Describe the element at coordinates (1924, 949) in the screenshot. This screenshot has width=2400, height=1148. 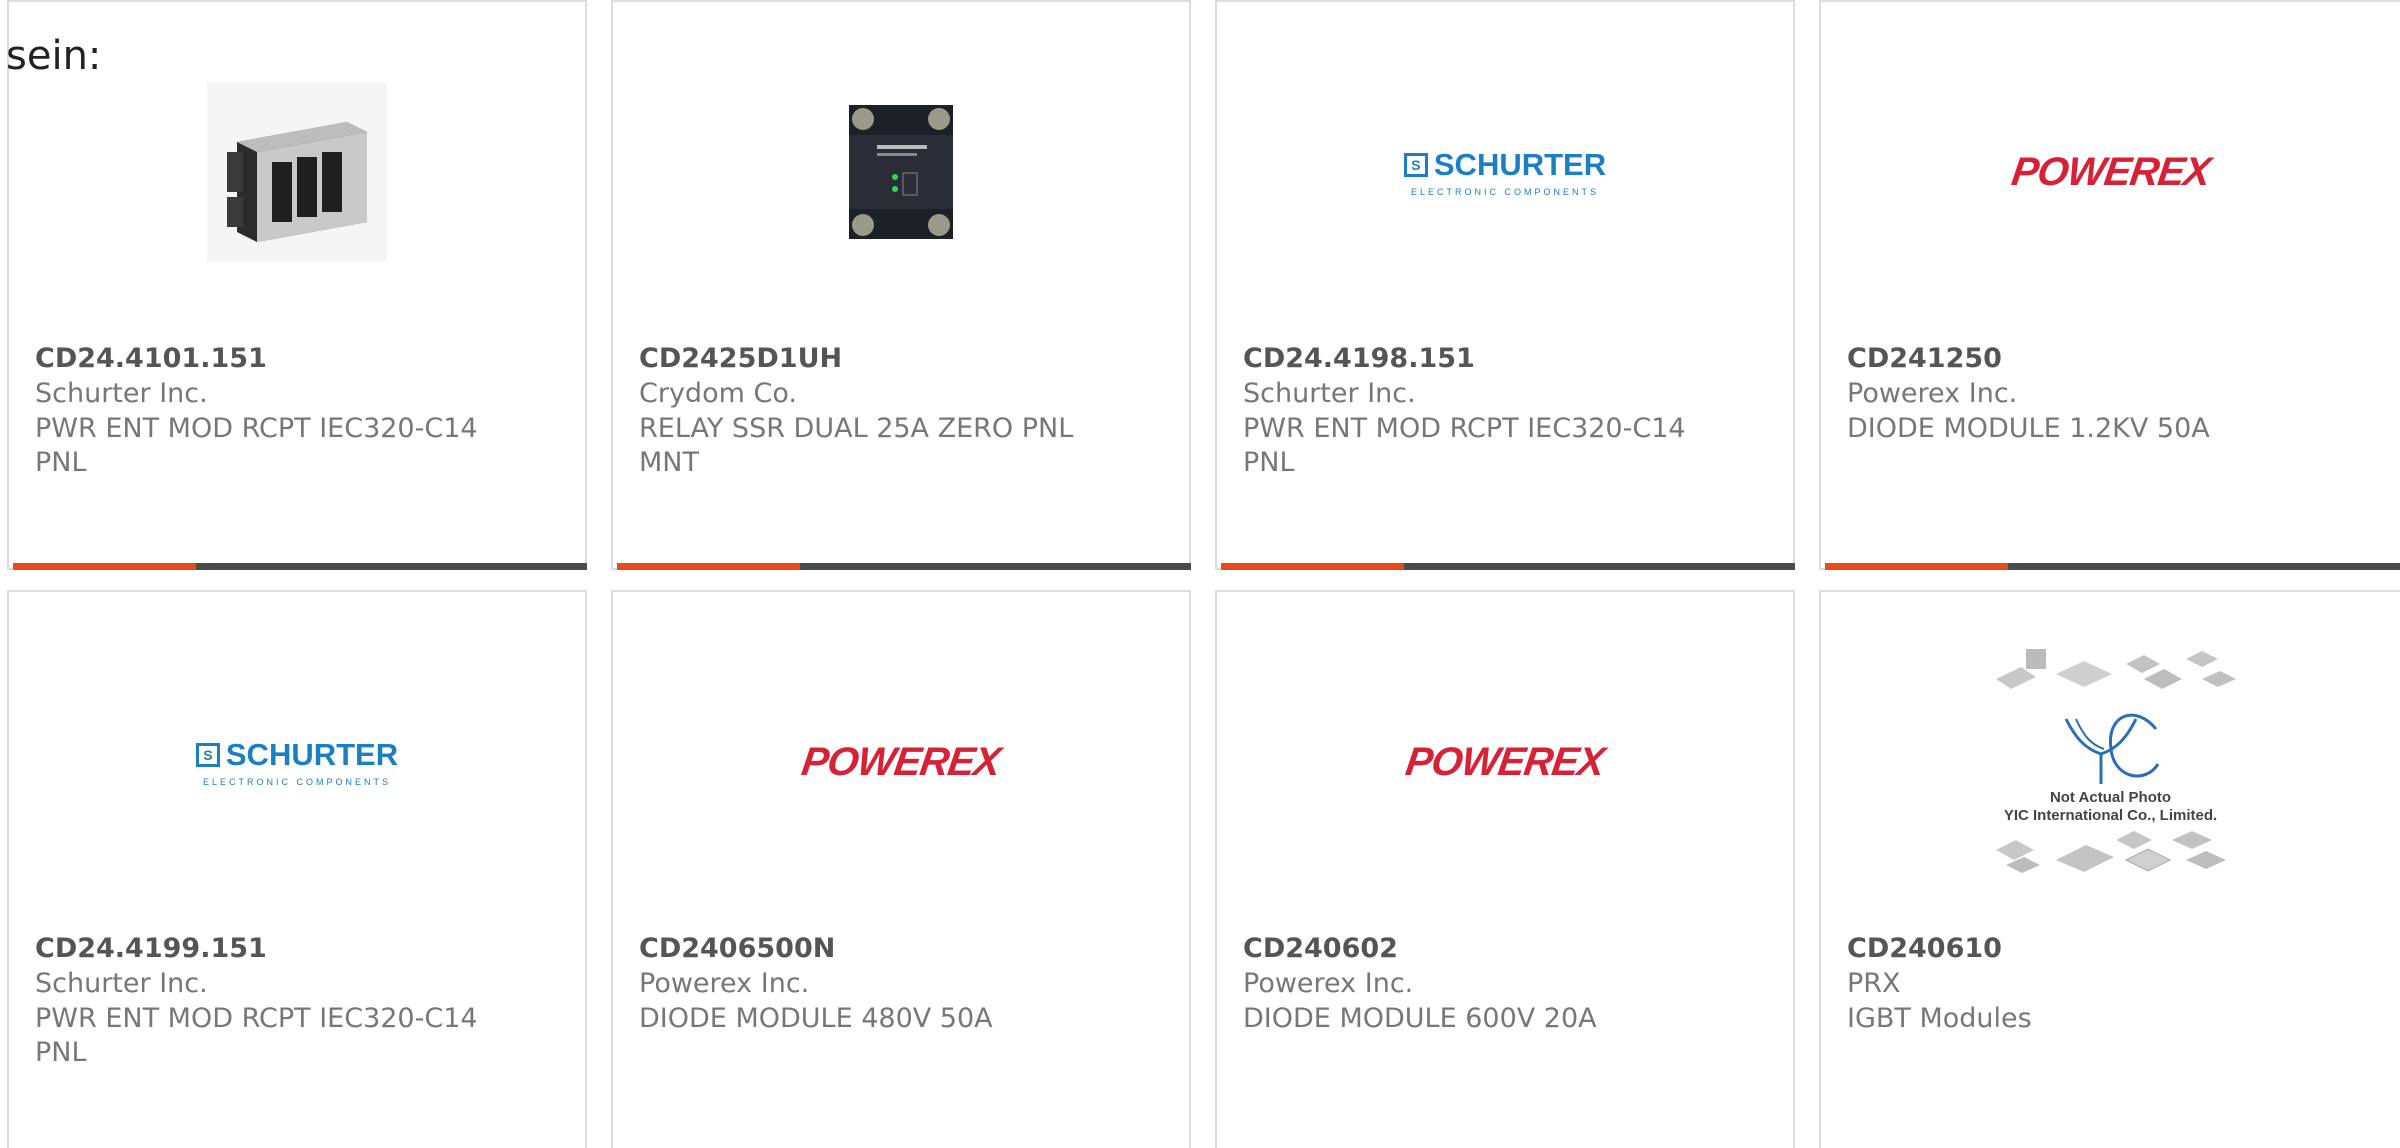
I see `part-number: CD240610` at that location.